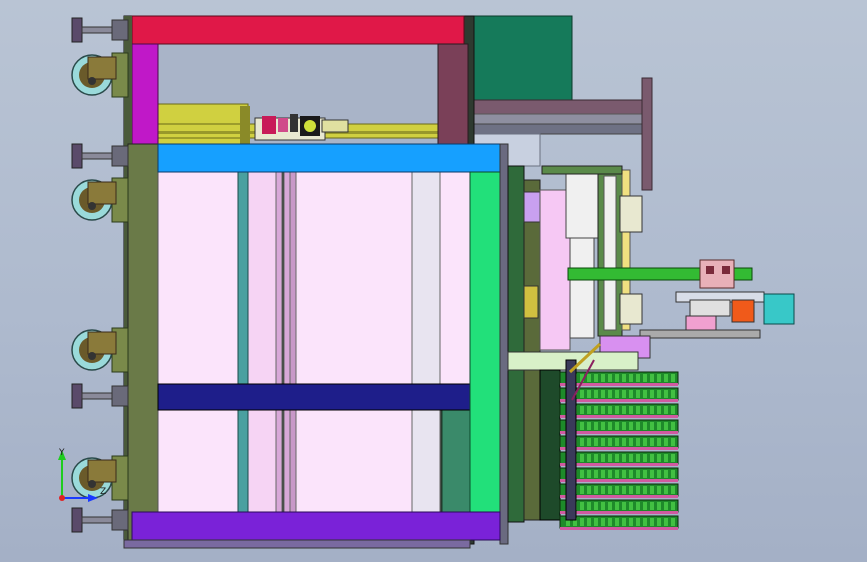 This screenshot has height=562, width=867. What do you see at coordinates (647, 134) in the screenshot?
I see `vertical-slide-bar` at bounding box center [647, 134].